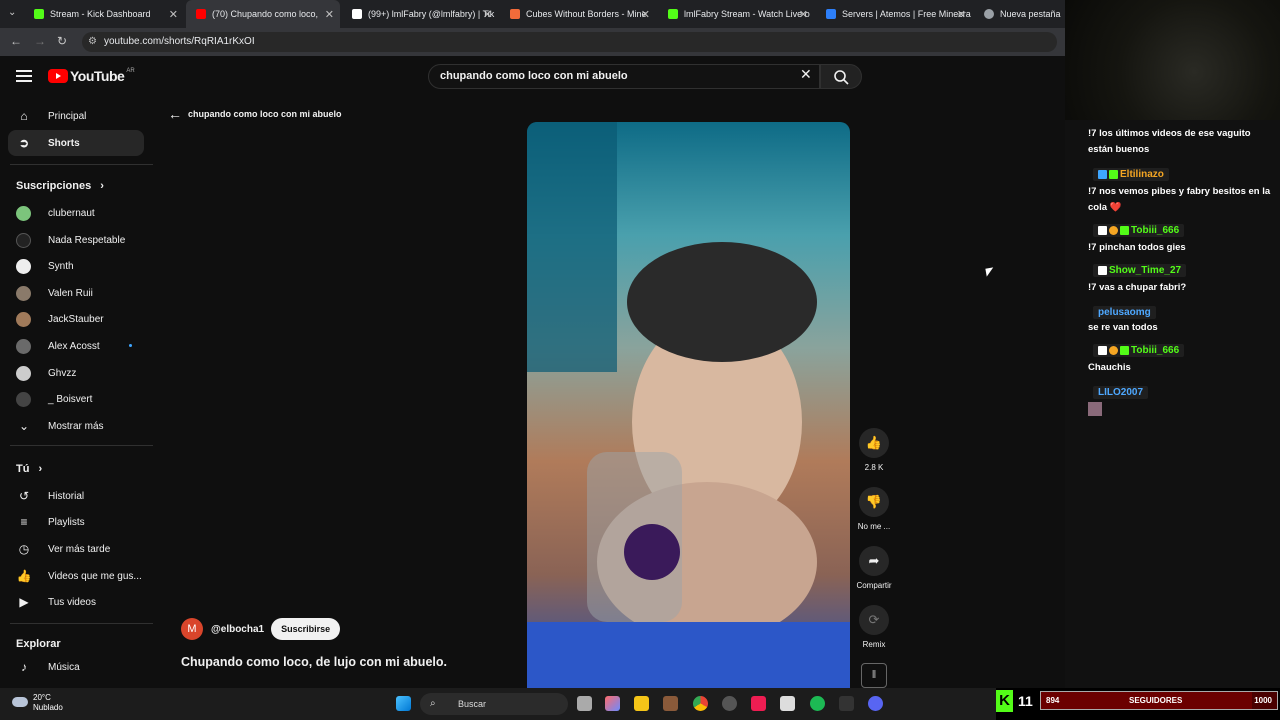 The width and height of the screenshot is (1280, 720). What do you see at coordinates (894, 14) in the screenshot?
I see `tab-atemos: Servers | Atemos | Free Minecra ✕` at bounding box center [894, 14].